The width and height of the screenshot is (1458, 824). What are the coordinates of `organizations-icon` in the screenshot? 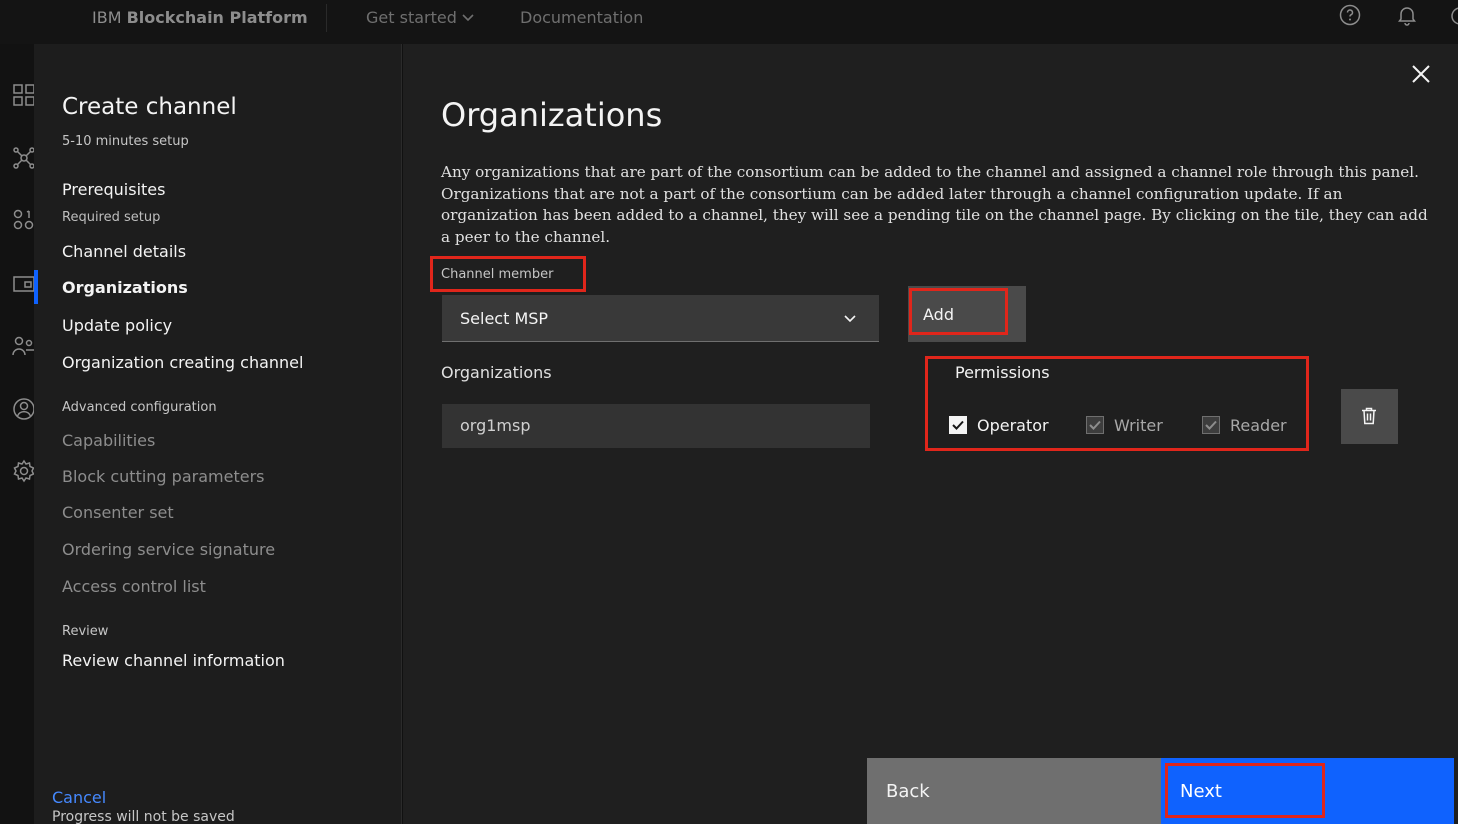 It's located at (24, 220).